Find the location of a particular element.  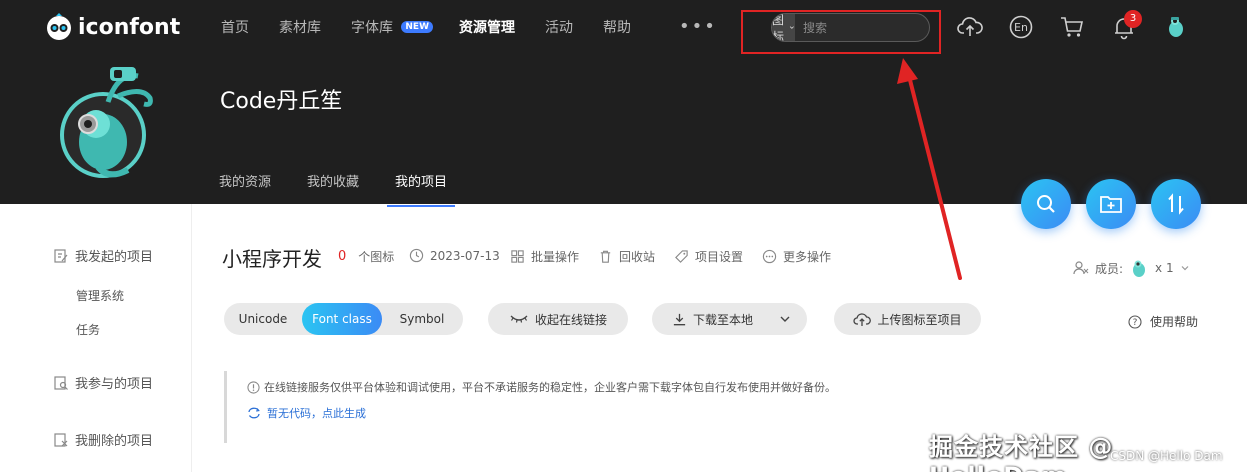

more-actions-label: 更多操作 is located at coordinates (807, 257).